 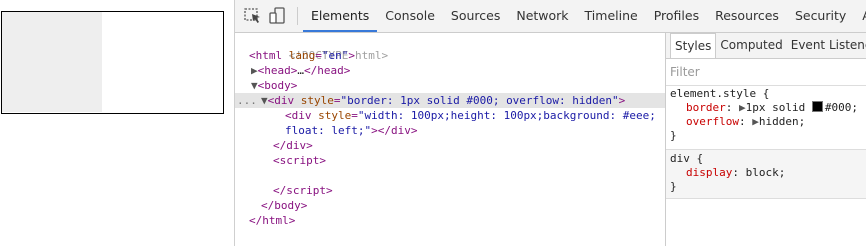 What do you see at coordinates (278, 16) in the screenshot?
I see `device-mode-icon` at bounding box center [278, 16].